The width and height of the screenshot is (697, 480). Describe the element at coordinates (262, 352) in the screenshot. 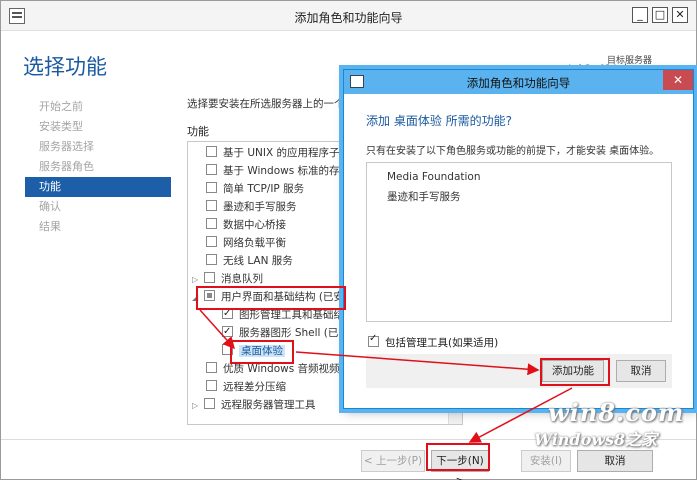

I see `annotation-box-desktop-experience` at that location.